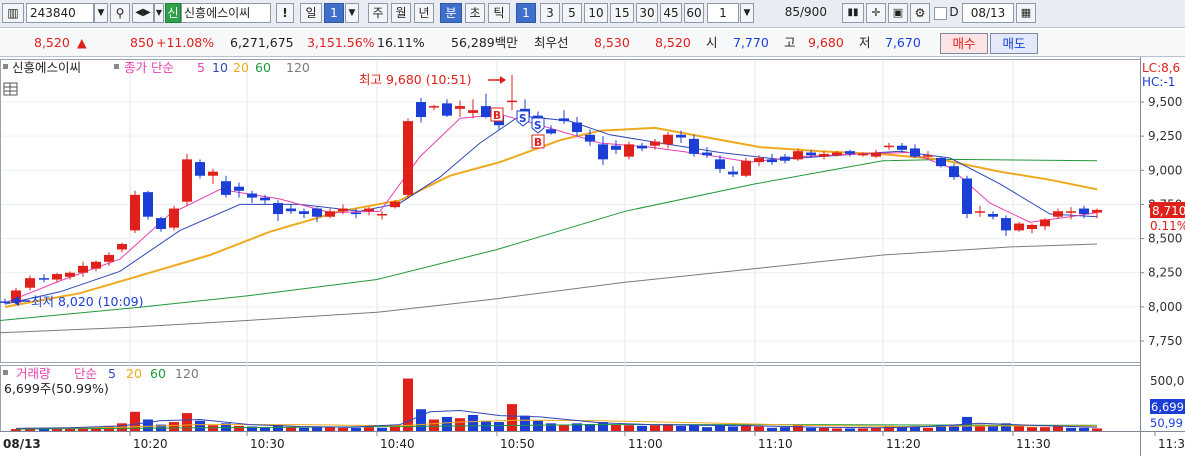  I want to click on alert-button: !, so click(285, 13).